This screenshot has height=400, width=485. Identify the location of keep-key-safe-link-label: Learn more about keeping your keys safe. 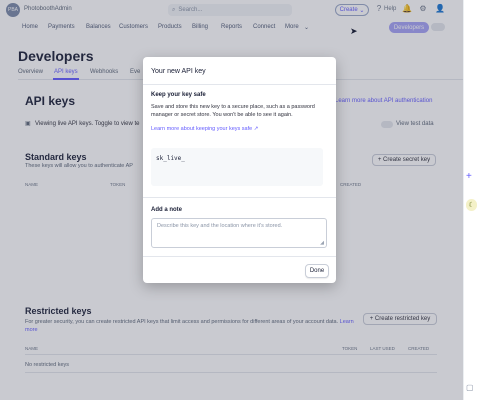
(202, 129).